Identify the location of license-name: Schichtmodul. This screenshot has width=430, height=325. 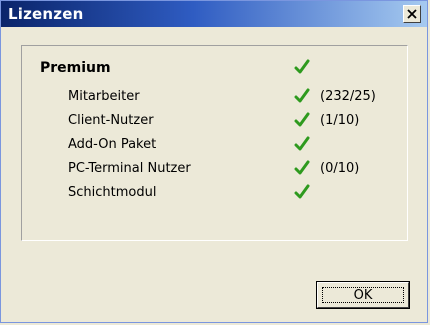
(112, 192).